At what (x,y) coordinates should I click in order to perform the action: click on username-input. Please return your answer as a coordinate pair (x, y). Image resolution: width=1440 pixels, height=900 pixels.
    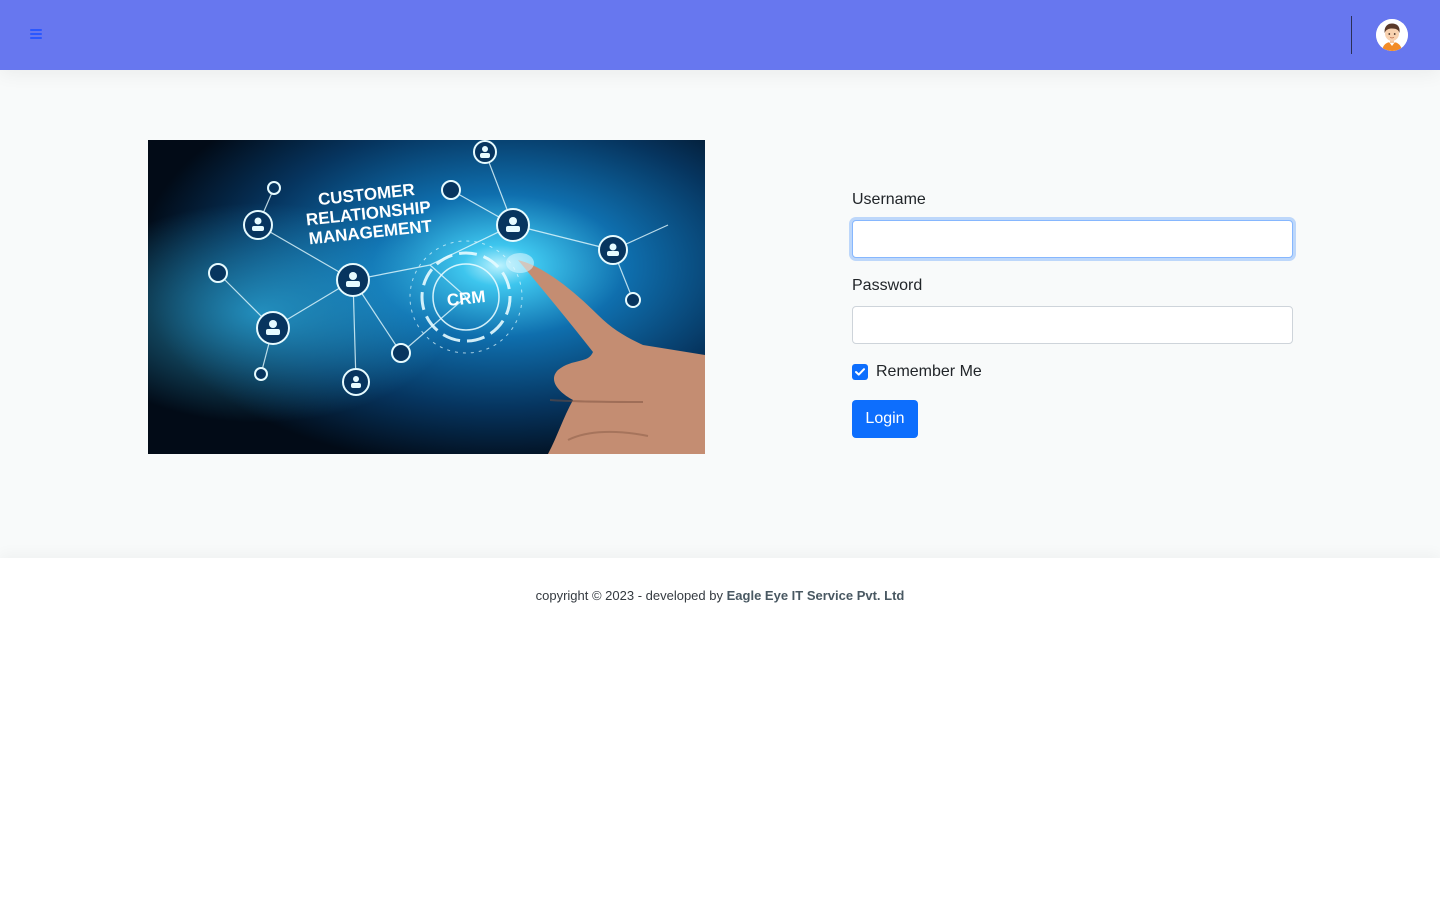
    Looking at the image, I should click on (1072, 239).